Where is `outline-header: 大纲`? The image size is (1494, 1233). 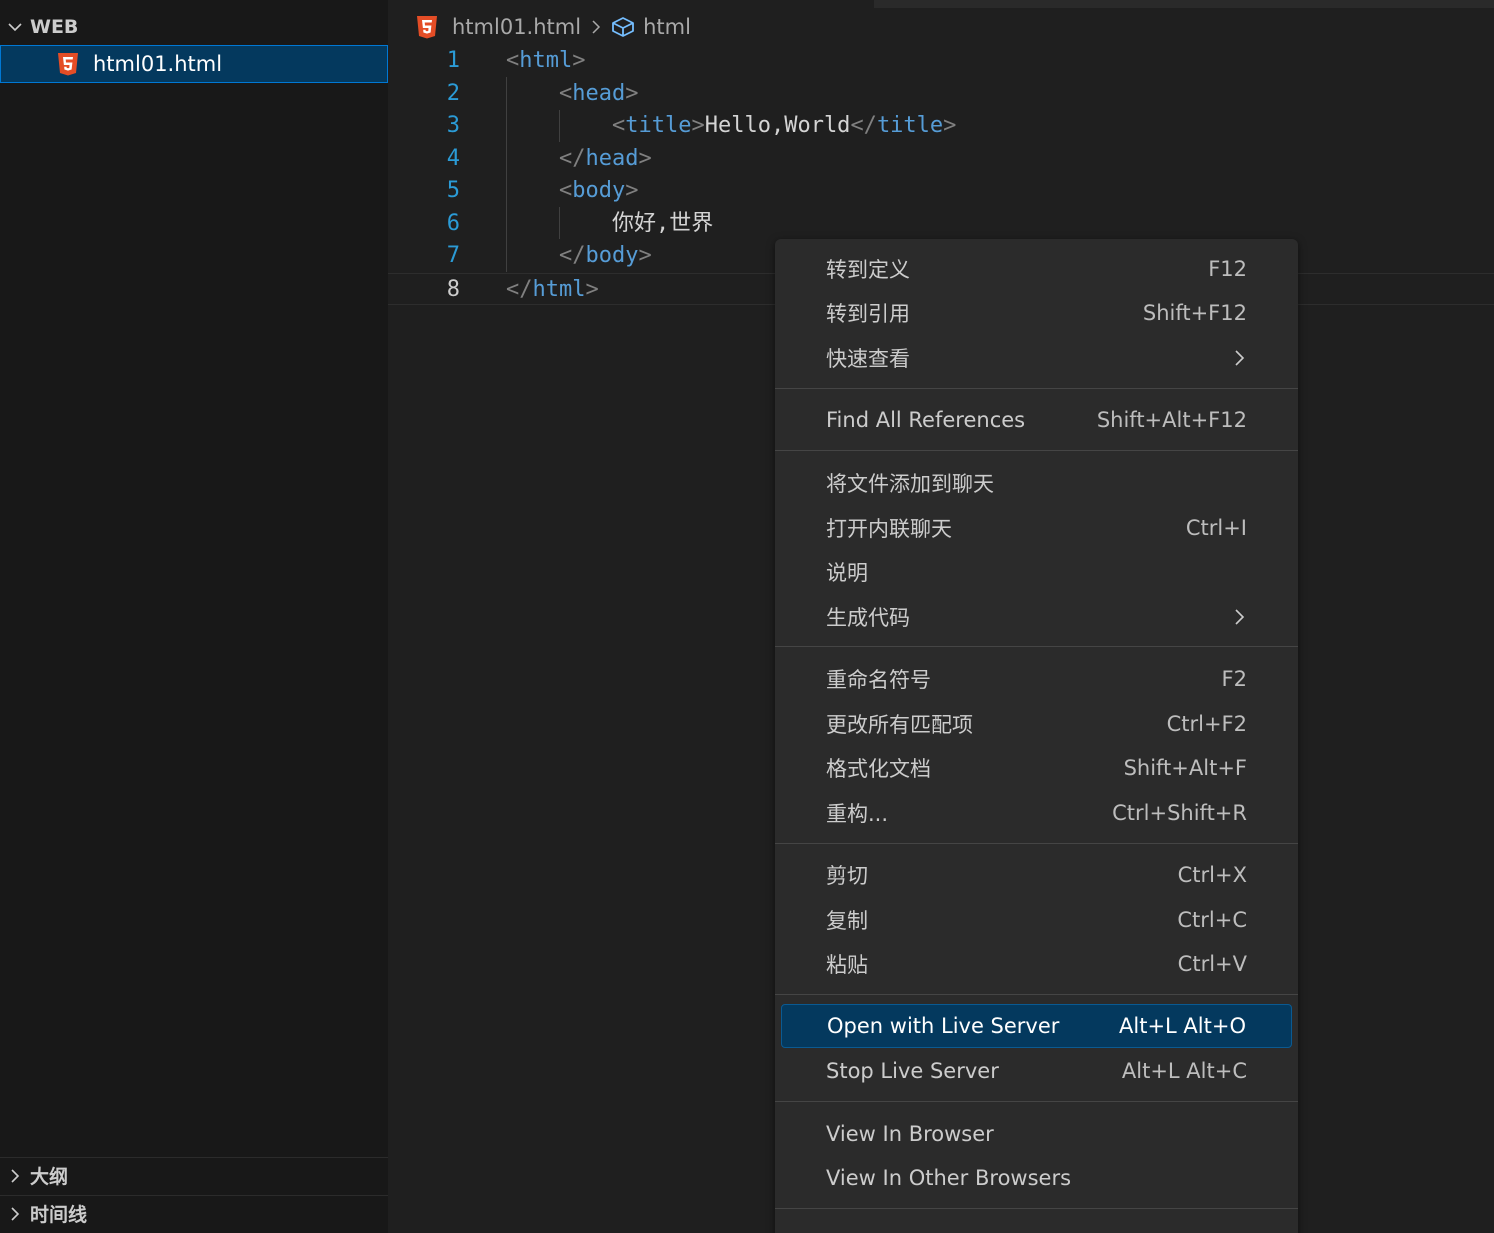 outline-header: 大纲 is located at coordinates (194, 1175).